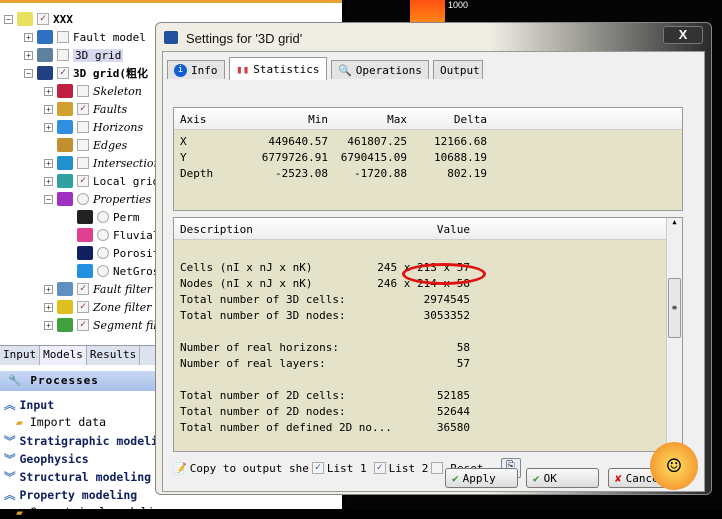  Describe the element at coordinates (54, 459) in the screenshot. I see `process-label: Geophysics` at that location.